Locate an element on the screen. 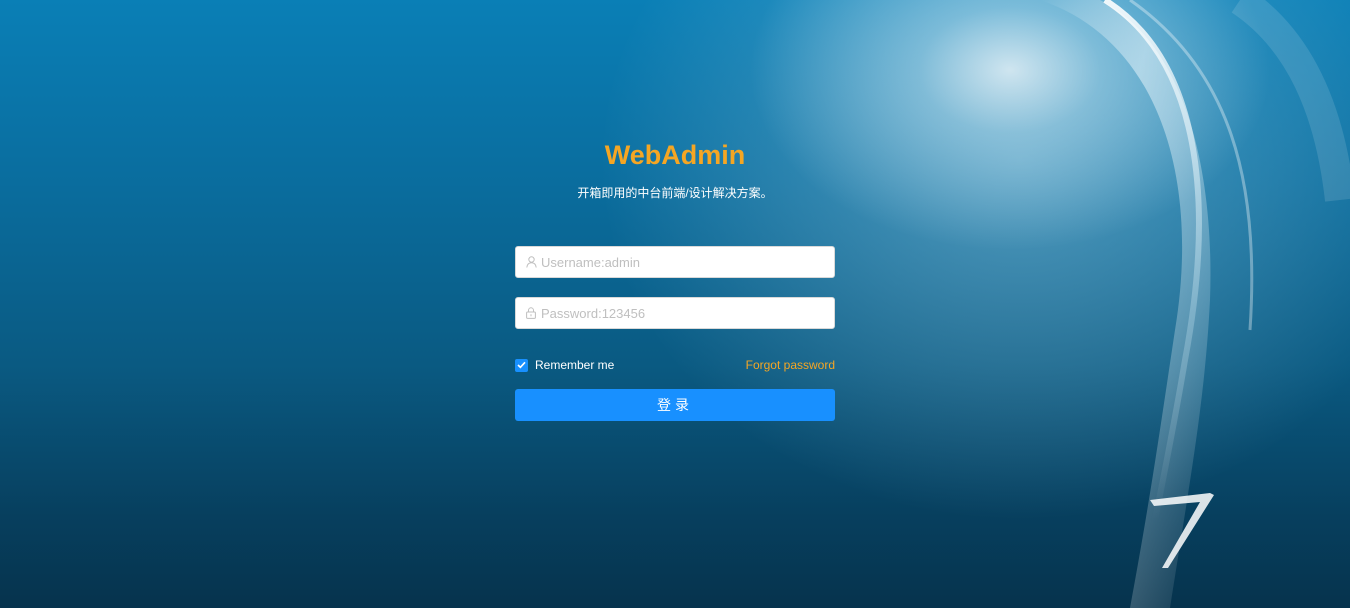 The width and height of the screenshot is (1350, 608). login-button: 登录 is located at coordinates (675, 405).